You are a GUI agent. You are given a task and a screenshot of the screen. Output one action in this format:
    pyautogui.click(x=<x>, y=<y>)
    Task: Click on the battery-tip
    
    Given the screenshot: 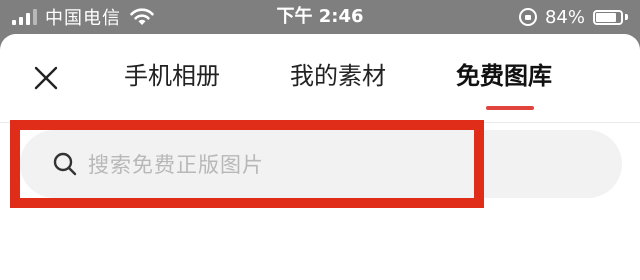 What is the action you would take?
    pyautogui.click(x=626, y=17)
    